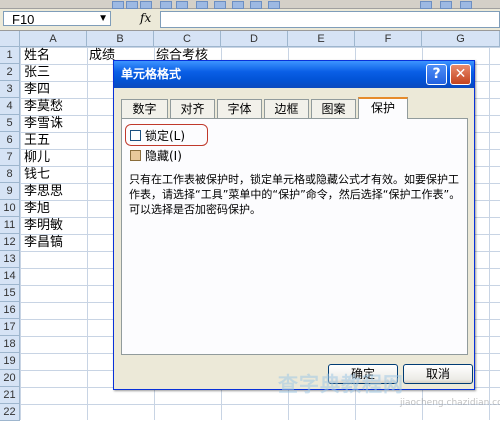 Image resolution: width=500 pixels, height=421 pixels. Describe the element at coordinates (10, 140) in the screenshot. I see `row-header: 6` at that location.